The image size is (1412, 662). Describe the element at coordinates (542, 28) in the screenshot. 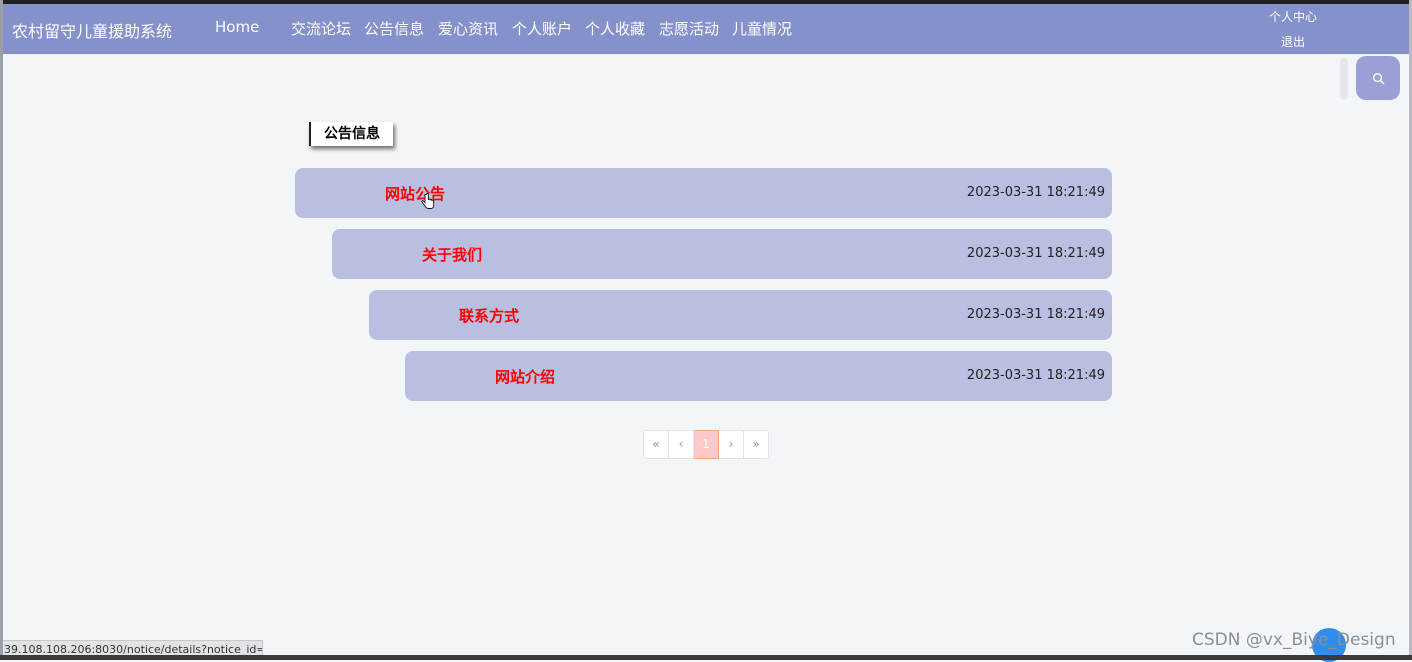

I see `nav-account: 个人账户` at that location.